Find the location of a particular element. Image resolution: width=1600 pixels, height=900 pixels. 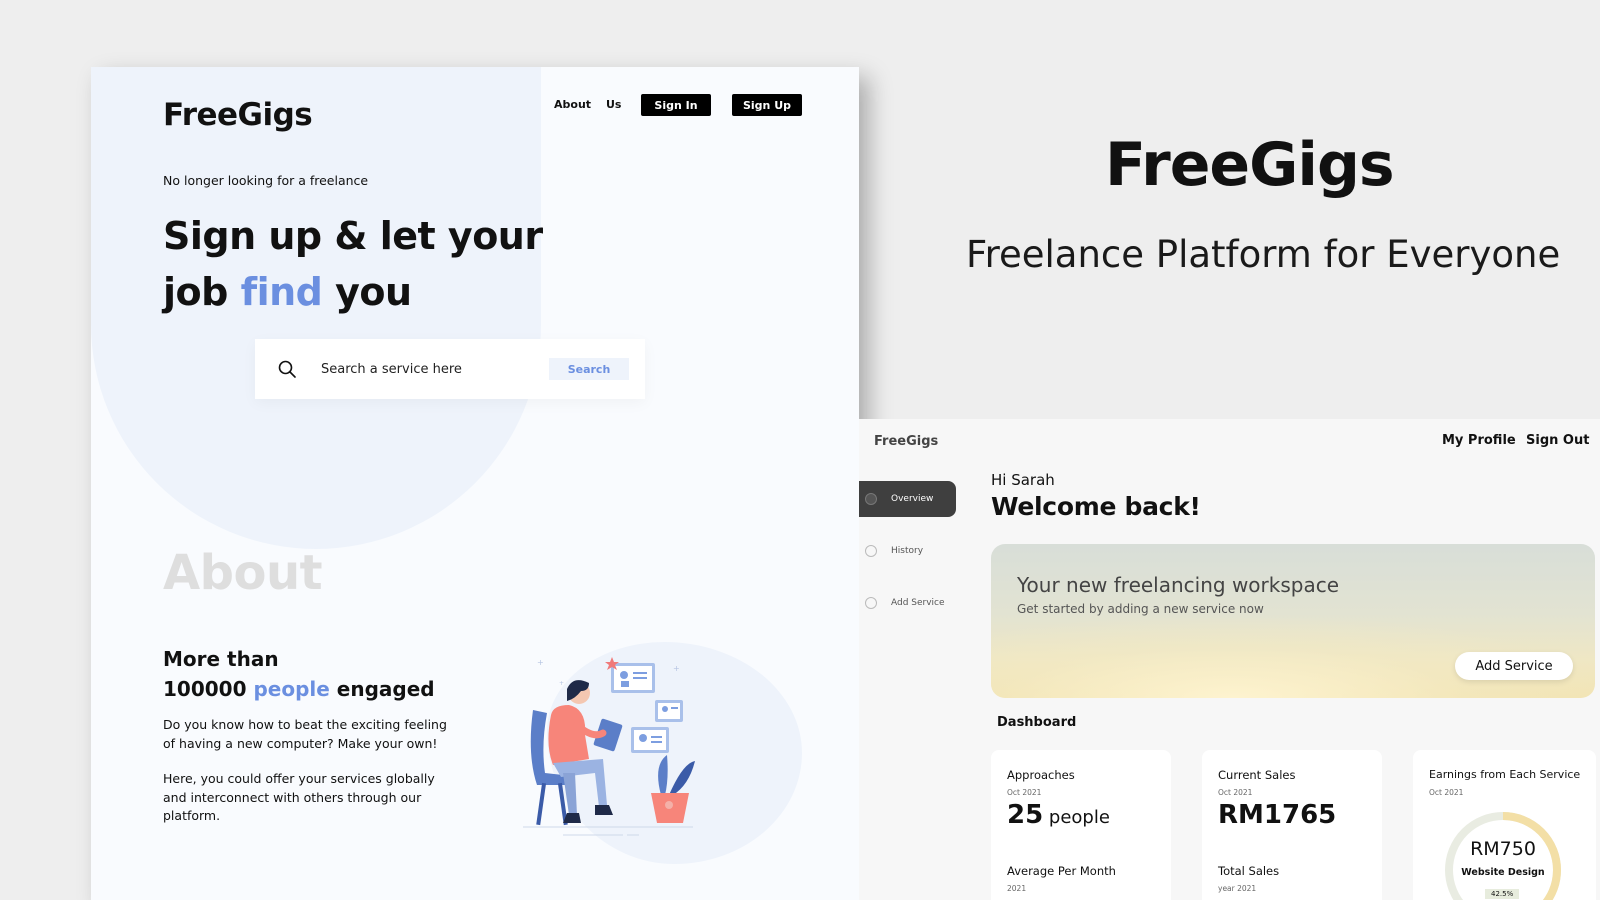

card-title: Earnings from Each Service is located at coordinates (1505, 774).